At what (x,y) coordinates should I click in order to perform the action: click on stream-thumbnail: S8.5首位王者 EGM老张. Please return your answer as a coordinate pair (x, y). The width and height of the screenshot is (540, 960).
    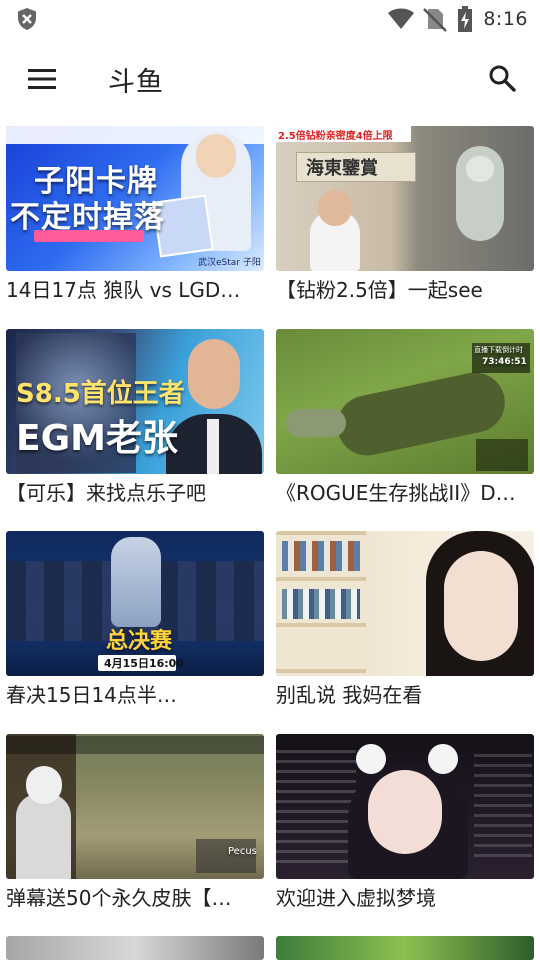
    Looking at the image, I should click on (135, 401).